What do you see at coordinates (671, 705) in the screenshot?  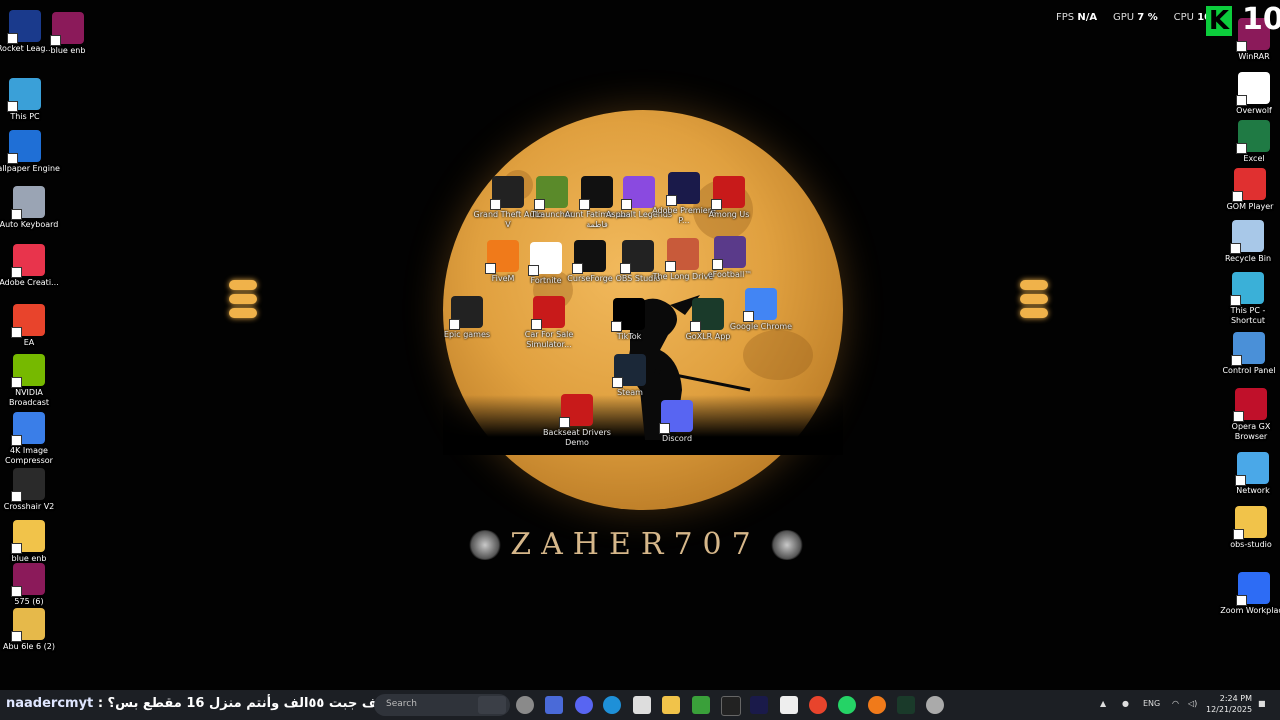 I see `file-explorer-icon` at bounding box center [671, 705].